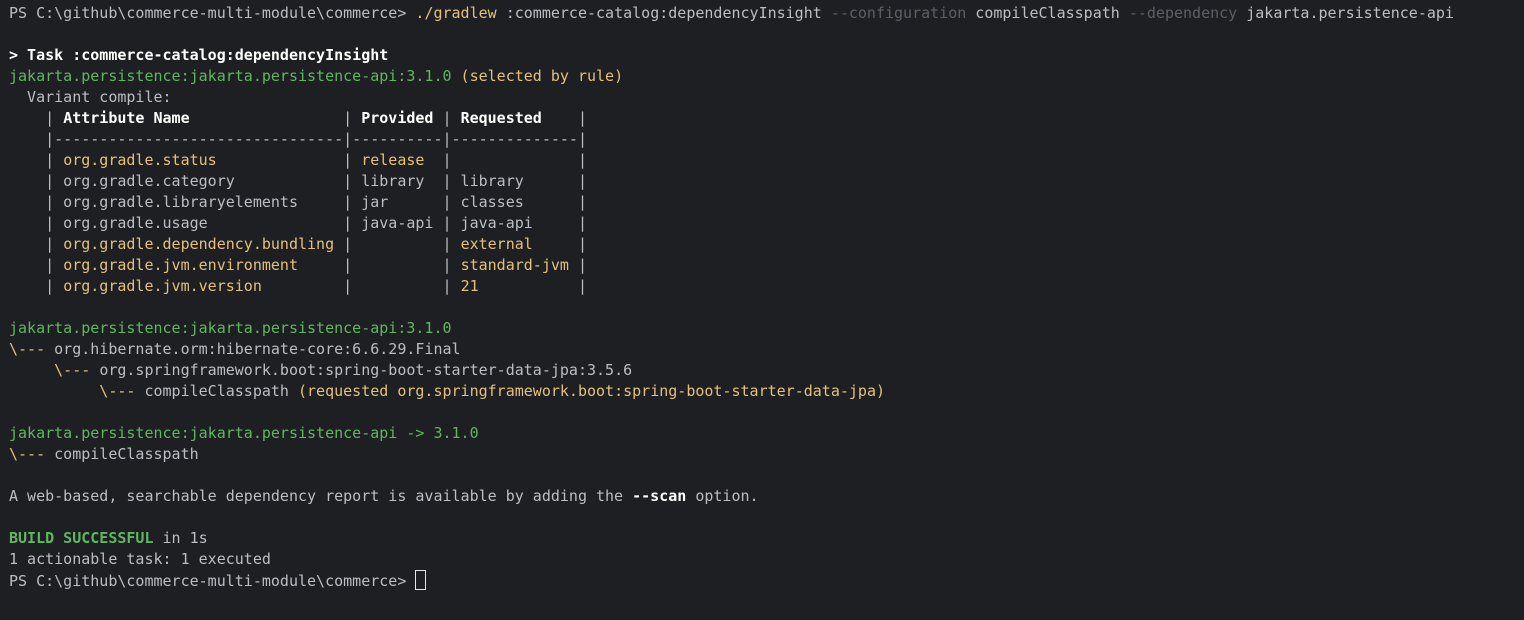  What do you see at coordinates (180, 265) in the screenshot?
I see `terminal-text-segment: org.gradle.jvm.environment` at bounding box center [180, 265].